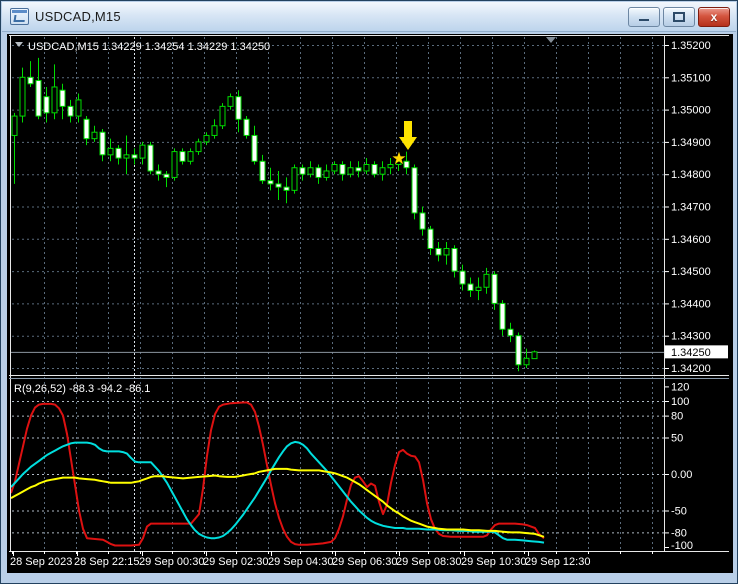 The height and width of the screenshot is (584, 738). I want to click on time-axis-label: 29 Sep 00:30, so click(171, 562).